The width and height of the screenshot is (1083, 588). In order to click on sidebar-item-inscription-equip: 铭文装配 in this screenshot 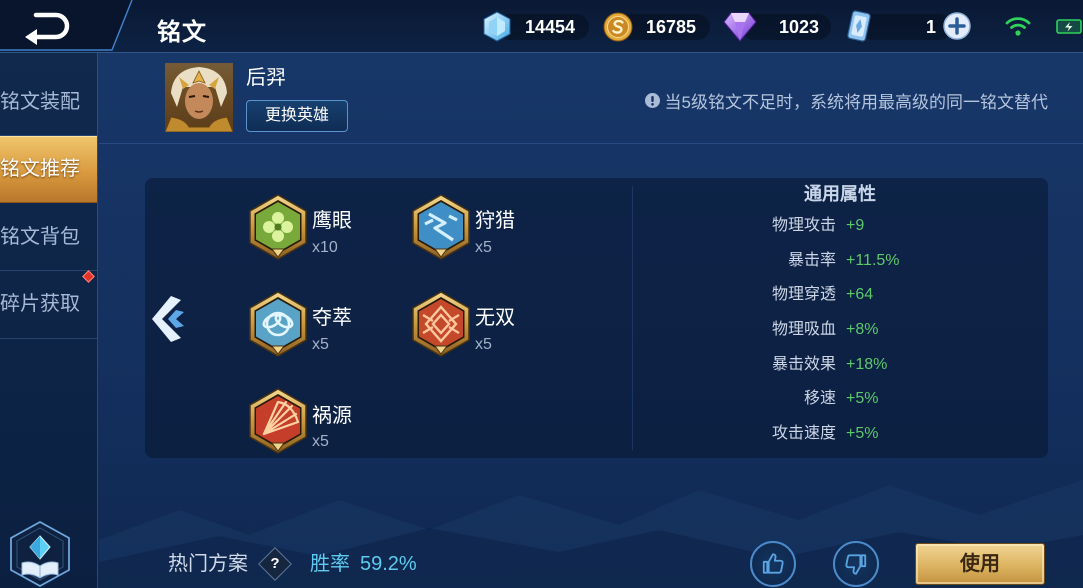, I will do `click(48, 102)`.